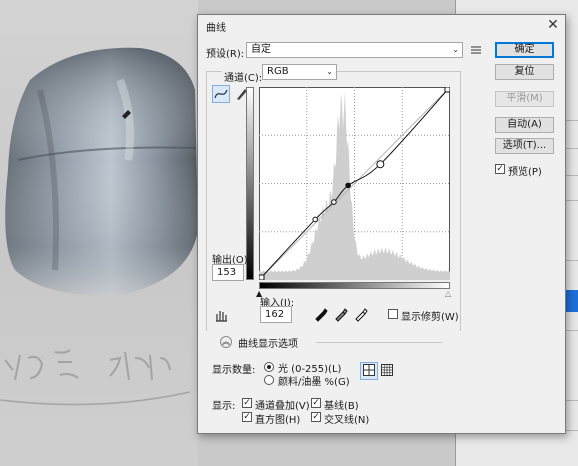  I want to click on pigment-label: 颜料/油墨 %(G), so click(314, 382).